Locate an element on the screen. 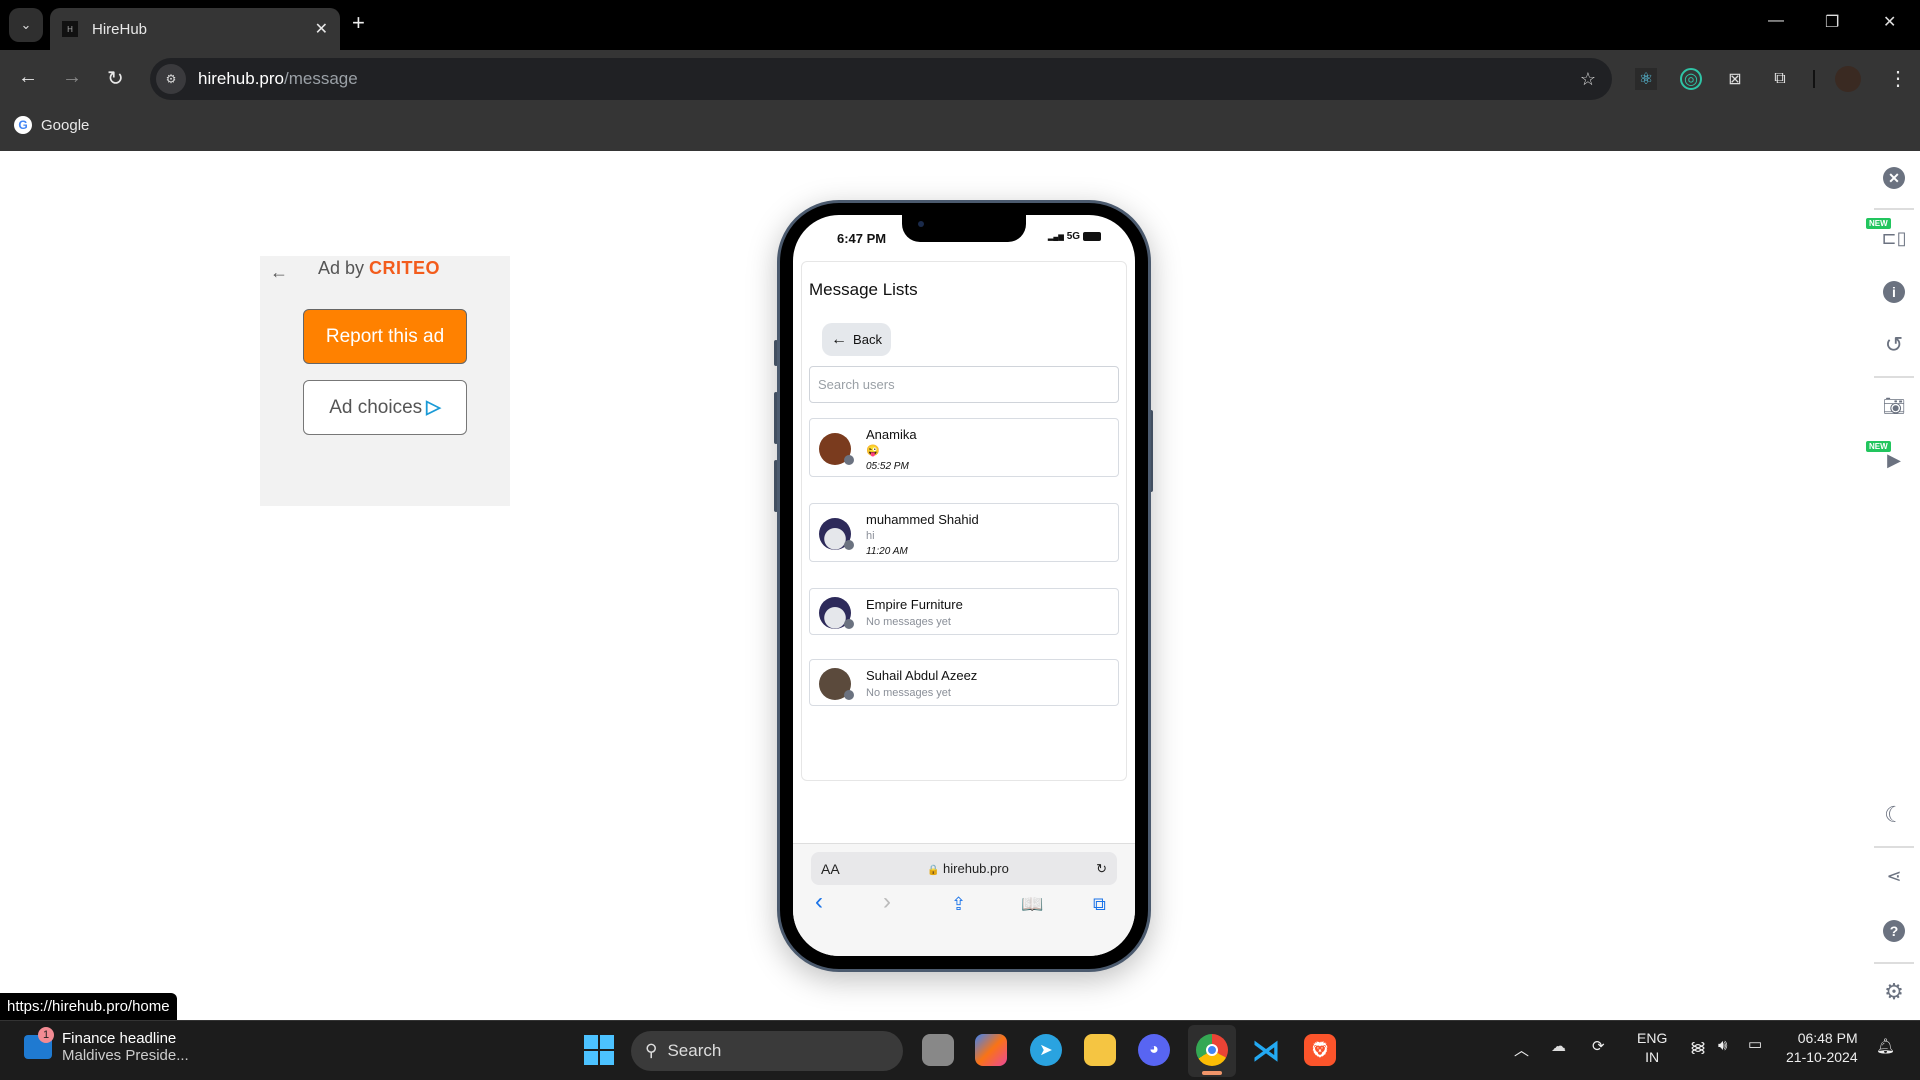 This screenshot has width=1920, height=1080. bookmark-google: G Google is located at coordinates (51, 125).